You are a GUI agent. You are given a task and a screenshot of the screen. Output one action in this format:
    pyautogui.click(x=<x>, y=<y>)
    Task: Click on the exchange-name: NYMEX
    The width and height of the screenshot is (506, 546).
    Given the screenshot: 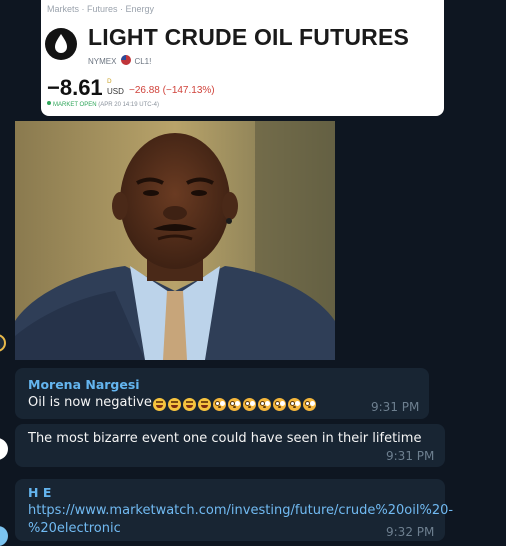 What is the action you would take?
    pyautogui.click(x=102, y=61)
    